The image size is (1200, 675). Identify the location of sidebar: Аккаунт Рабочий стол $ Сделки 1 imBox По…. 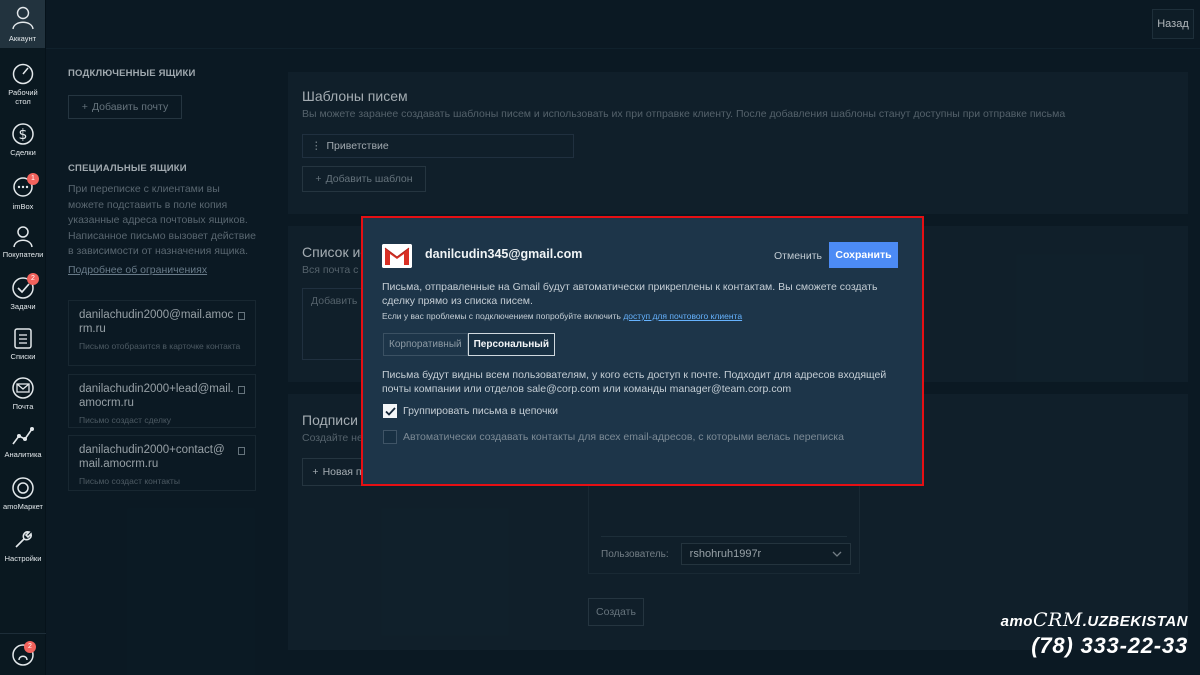
(23, 337).